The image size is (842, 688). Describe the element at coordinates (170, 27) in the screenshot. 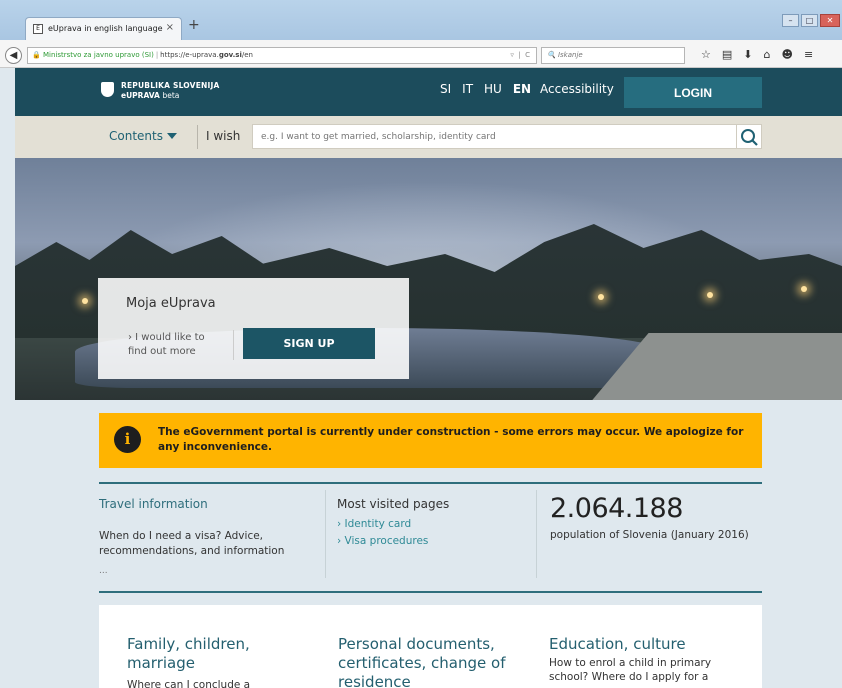

I see `tab-close-icon: ×` at that location.